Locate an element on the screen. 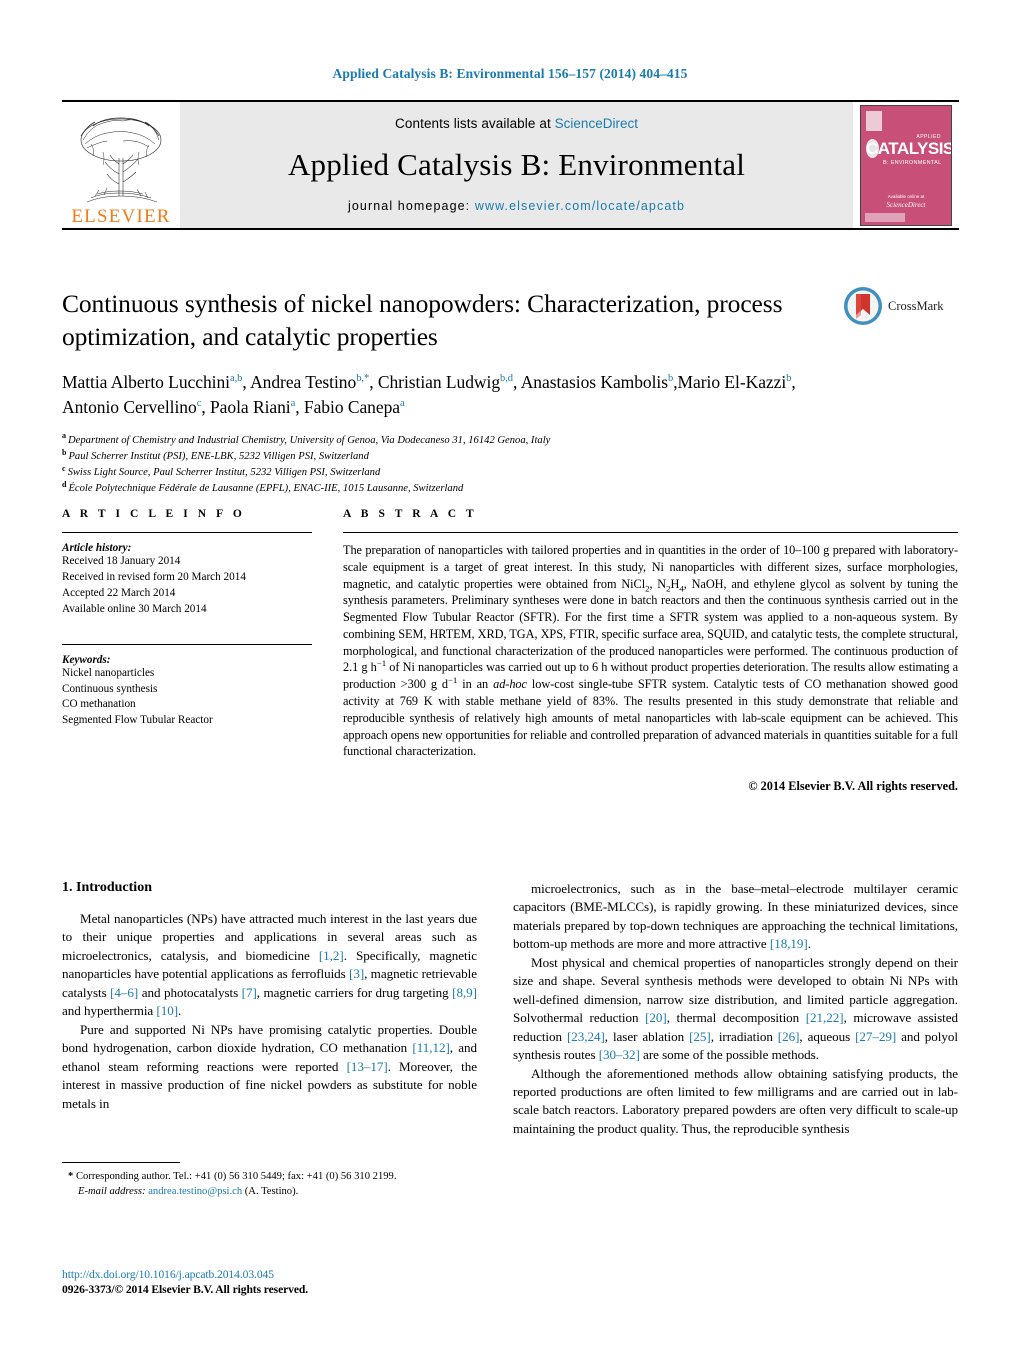  cover-main-title: CATALYSIS is located at coordinates (909, 148).